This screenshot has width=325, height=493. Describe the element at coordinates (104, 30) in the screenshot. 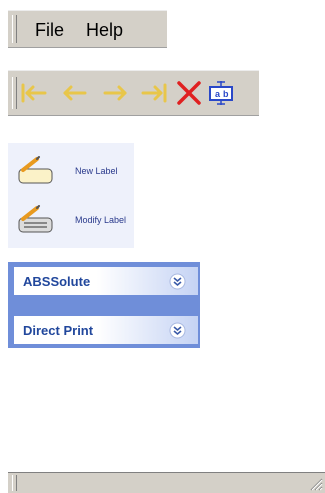

I see `menu-help: Help` at that location.